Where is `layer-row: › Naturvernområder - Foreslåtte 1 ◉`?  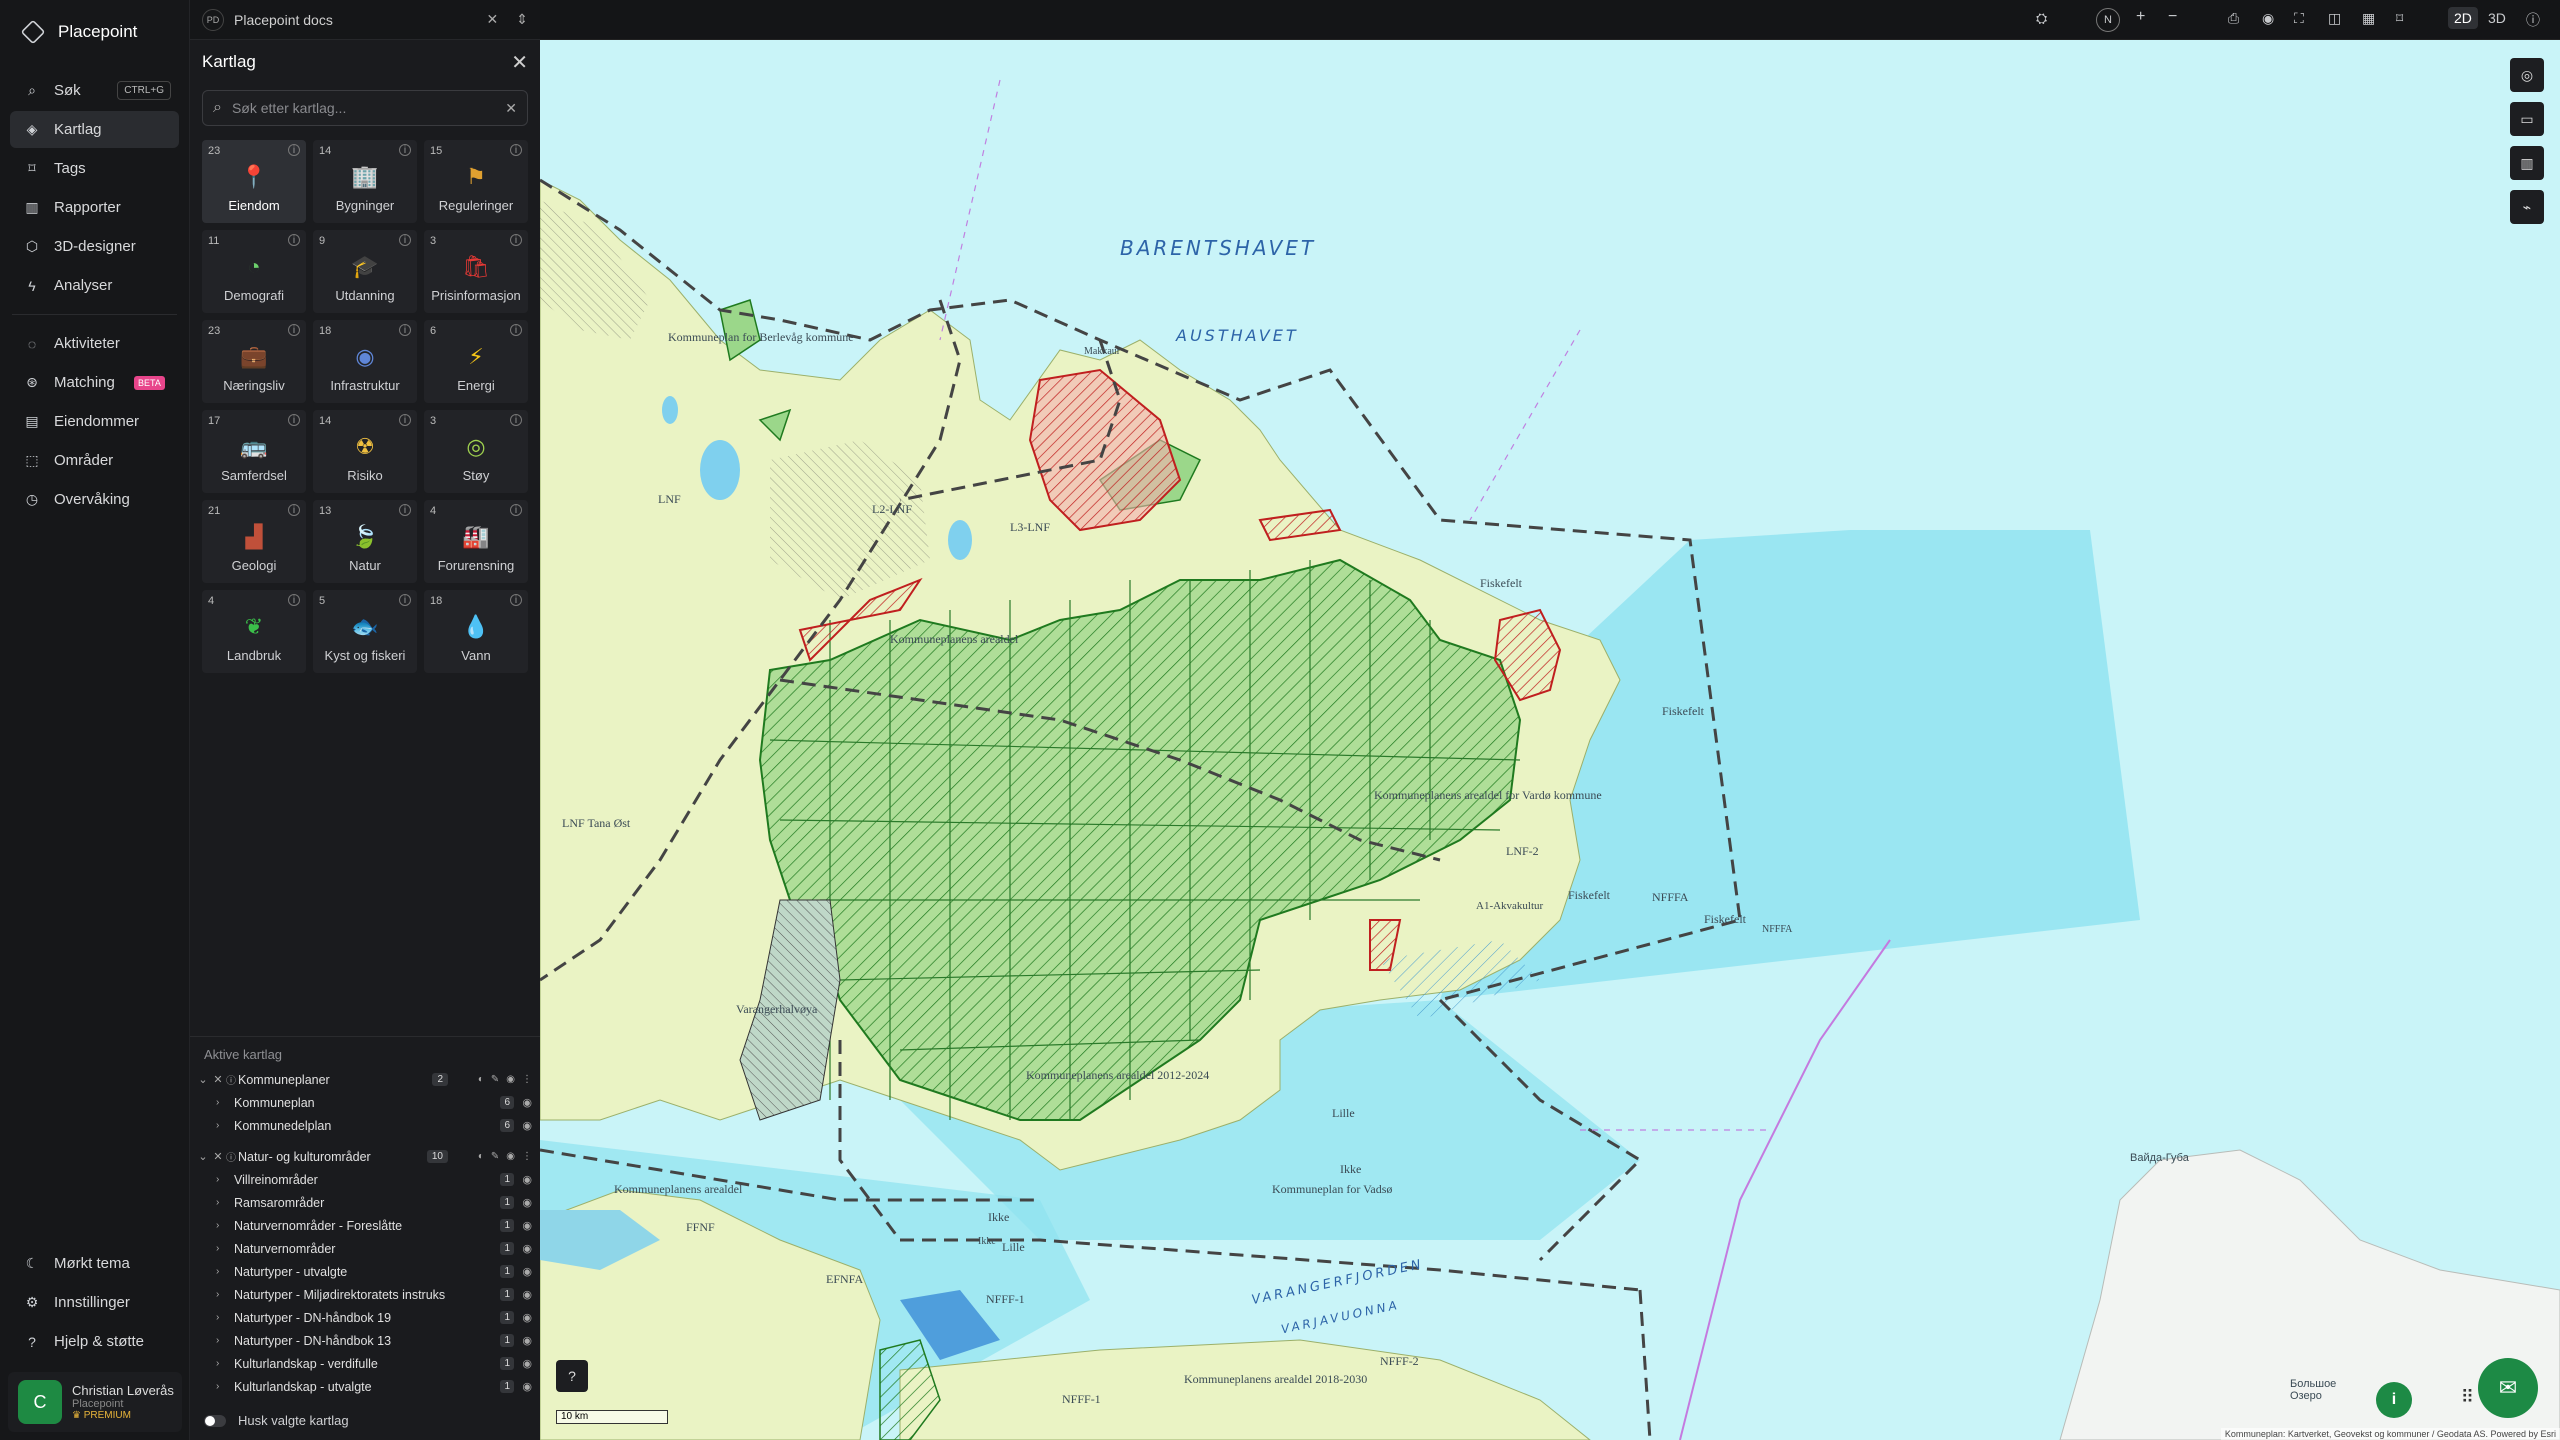
layer-row: › Naturvernområder - Foreslåtte 1 ◉ is located at coordinates (365, 1225).